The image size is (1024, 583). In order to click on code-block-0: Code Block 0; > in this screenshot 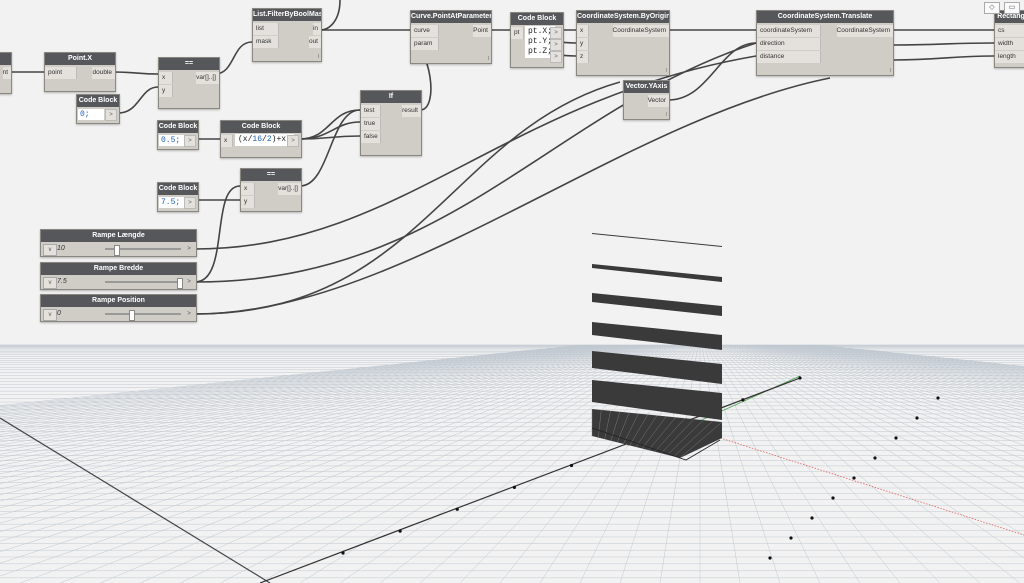, I will do `click(98, 109)`.